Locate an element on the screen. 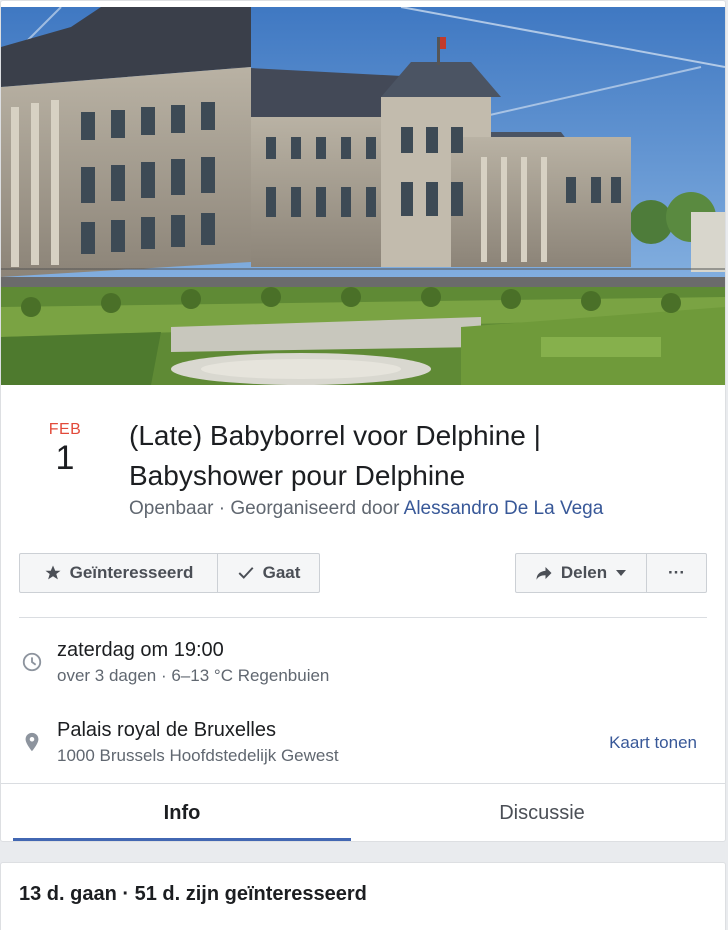  organized-by-label: Georganiseerd door is located at coordinates (315, 508).